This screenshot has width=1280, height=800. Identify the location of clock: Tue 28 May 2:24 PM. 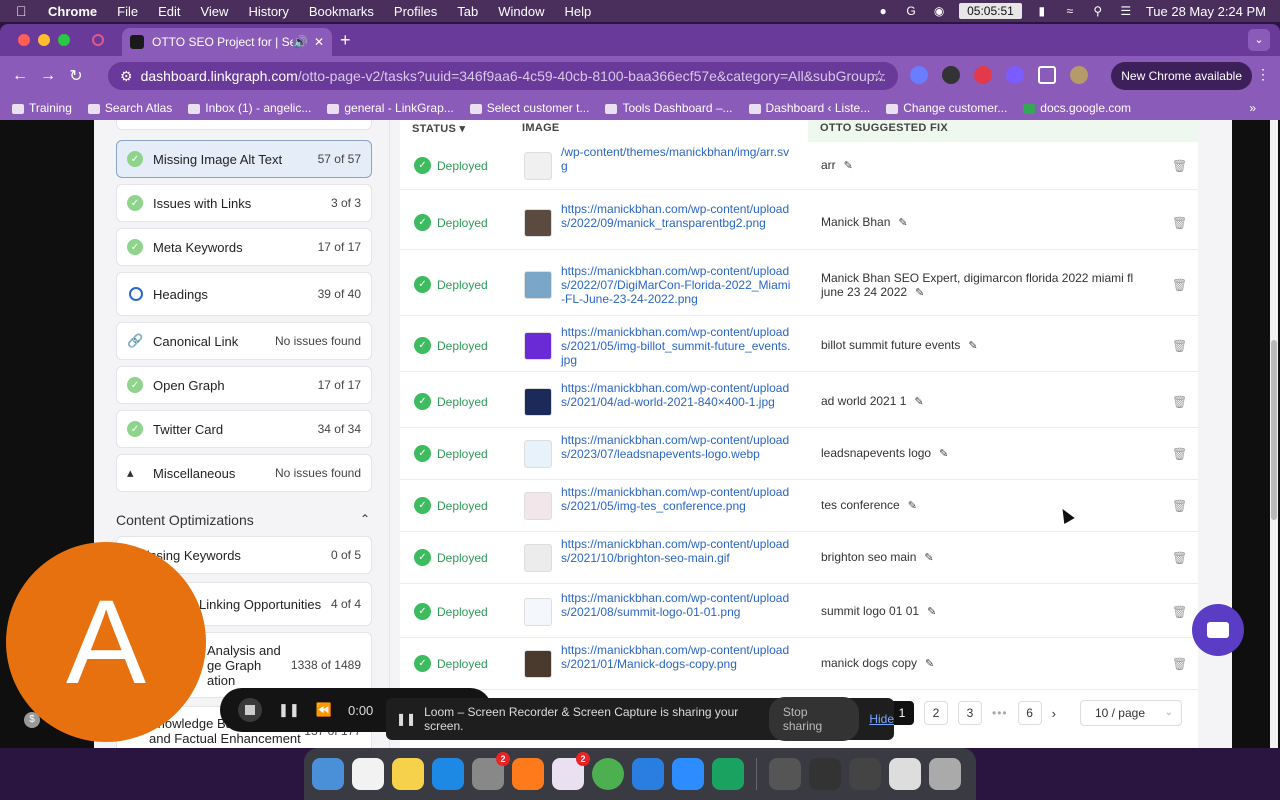
(1206, 11).